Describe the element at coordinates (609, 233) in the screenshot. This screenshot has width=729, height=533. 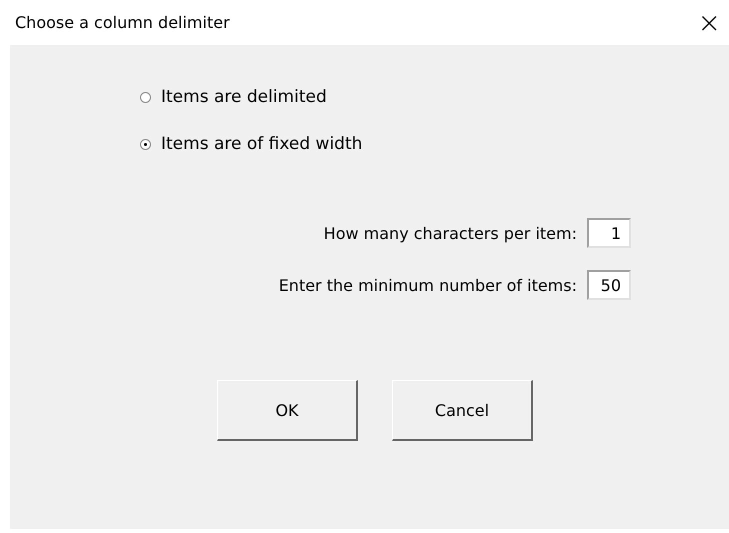
I see `input-field: 1` at that location.